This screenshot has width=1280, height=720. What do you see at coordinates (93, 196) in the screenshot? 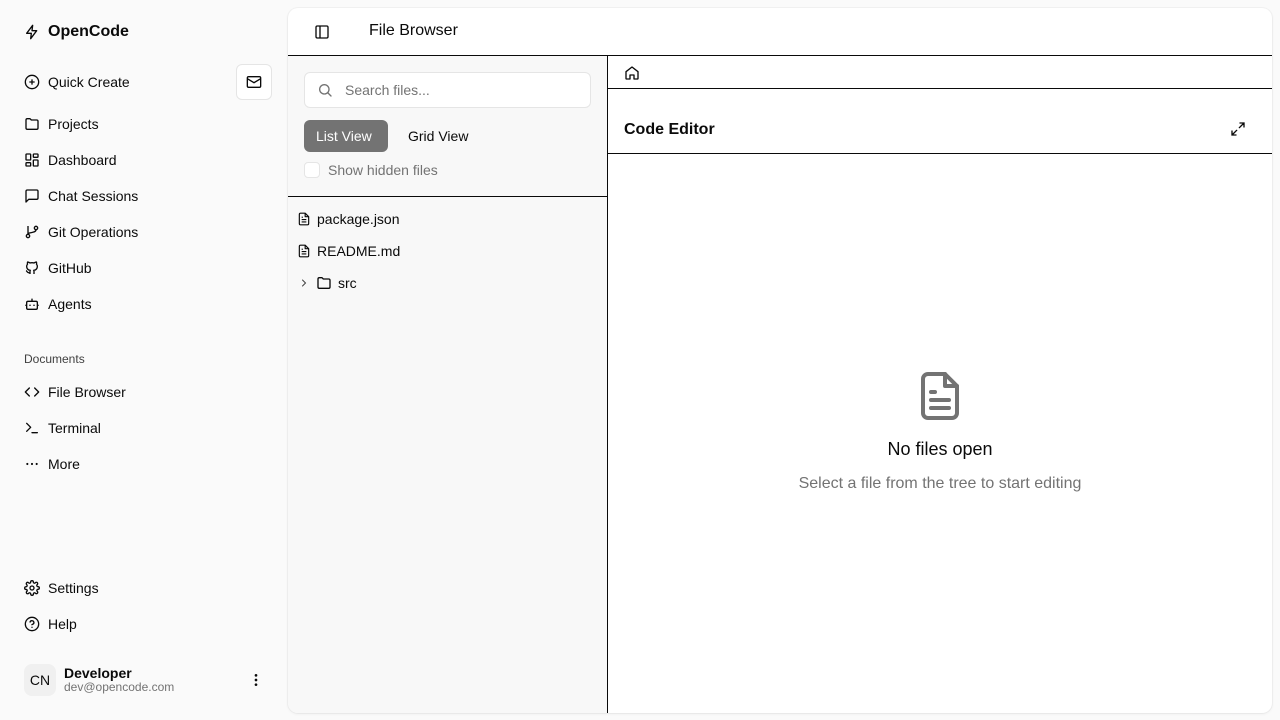
I see `sidebar-item-label: Chat Sessions` at bounding box center [93, 196].